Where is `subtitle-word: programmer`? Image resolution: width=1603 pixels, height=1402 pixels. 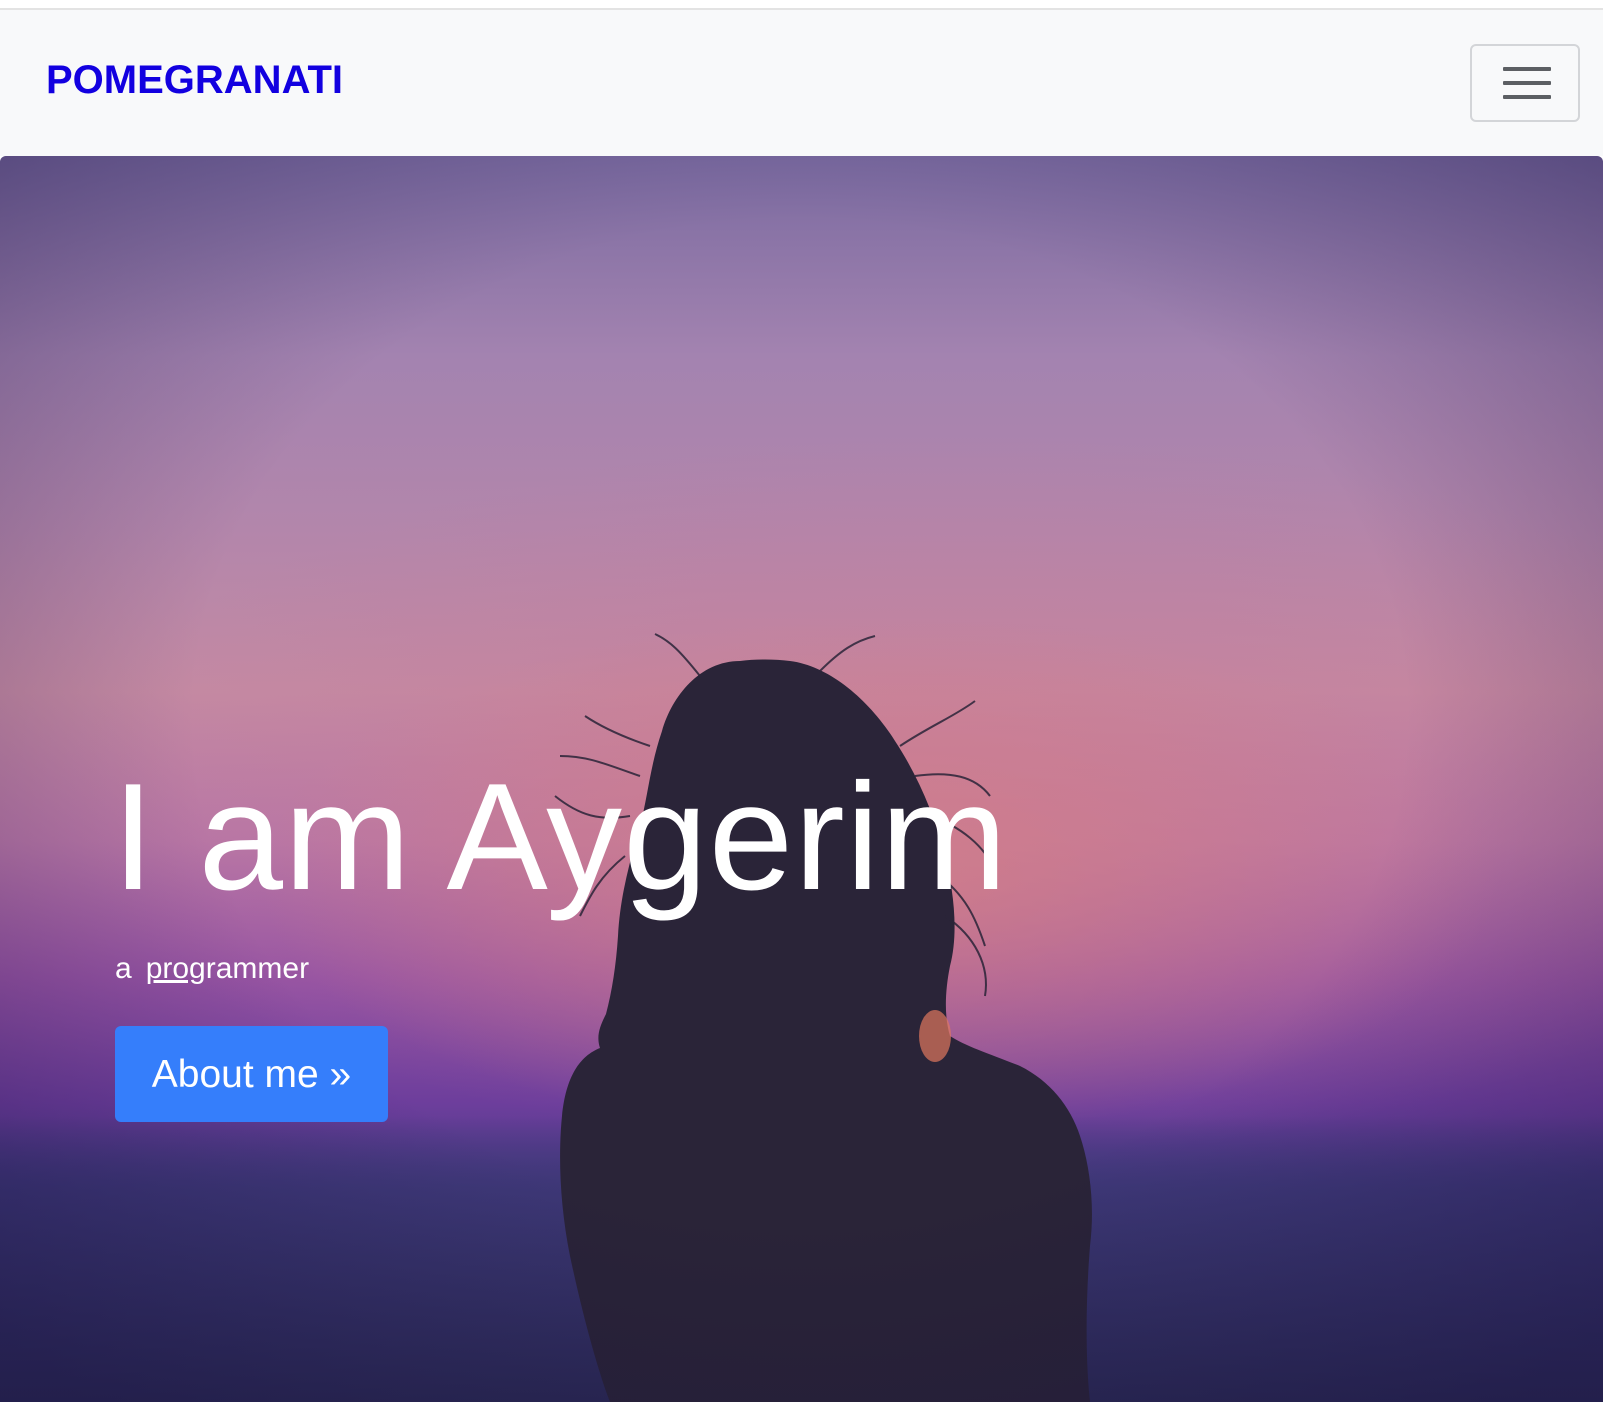
subtitle-word: programmer is located at coordinates (227, 968).